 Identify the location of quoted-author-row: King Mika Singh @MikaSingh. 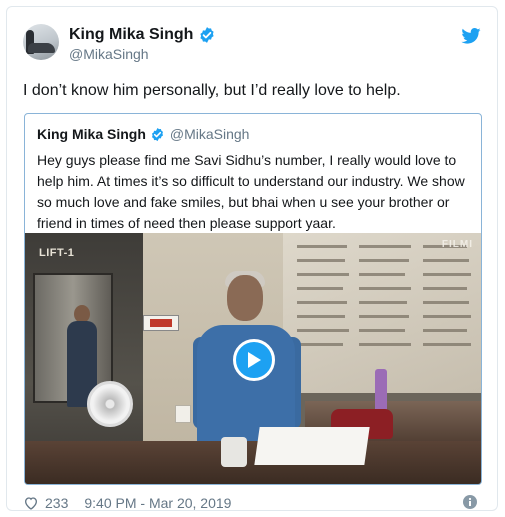
(143, 134).